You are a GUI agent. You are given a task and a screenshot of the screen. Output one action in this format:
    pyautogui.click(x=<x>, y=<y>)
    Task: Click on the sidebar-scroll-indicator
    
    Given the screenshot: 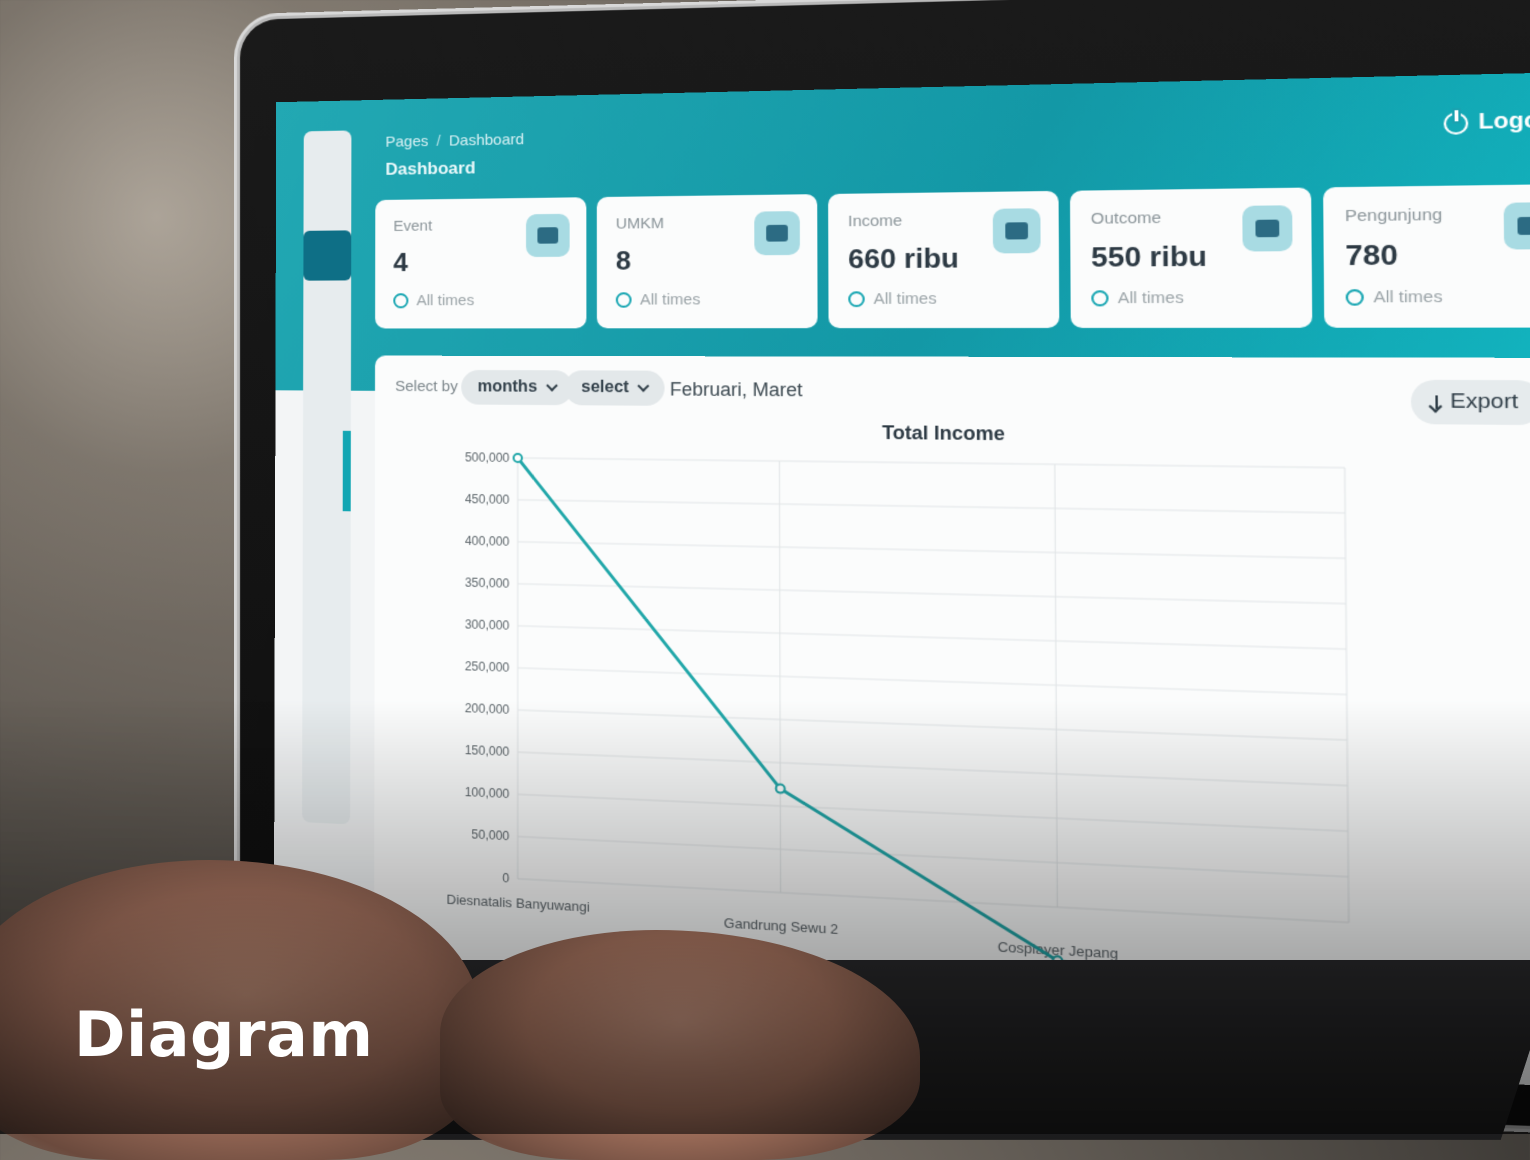 What is the action you would take?
    pyautogui.click(x=347, y=471)
    